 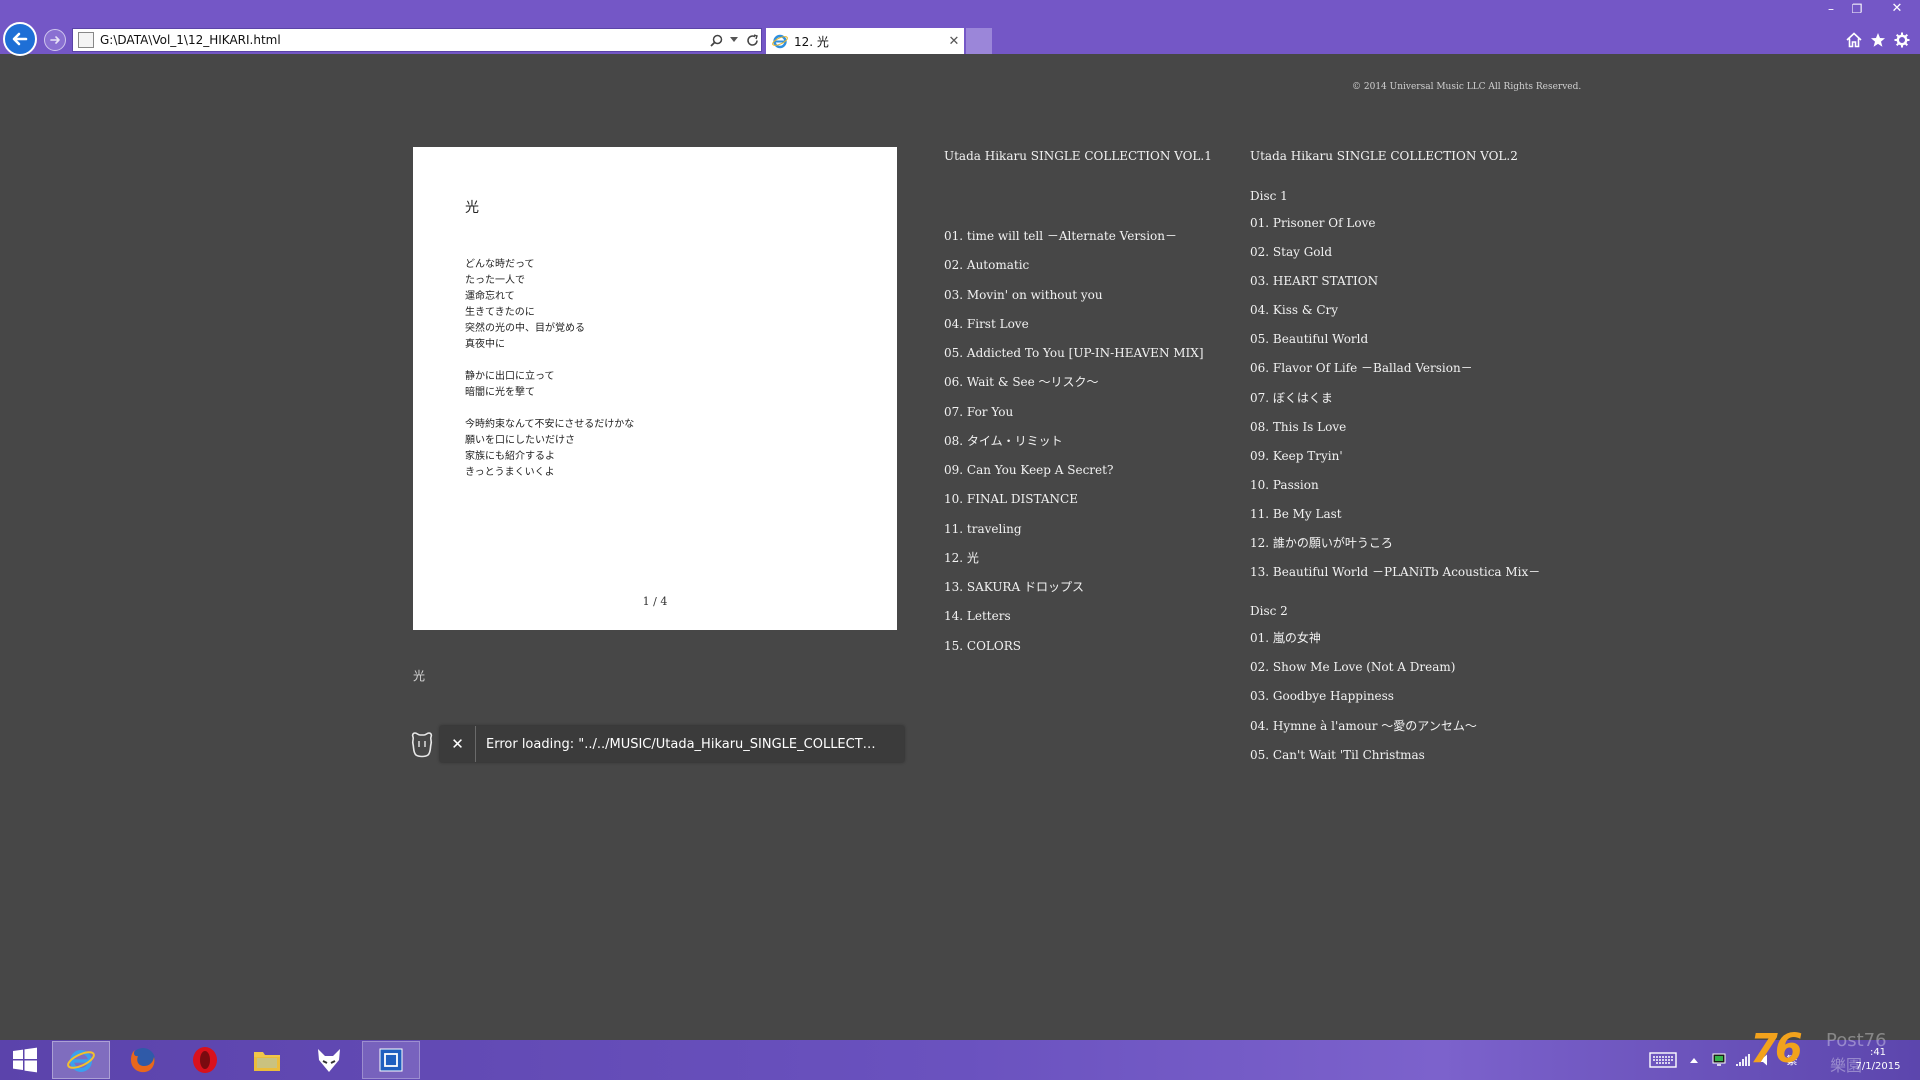 What do you see at coordinates (267, 1060) in the screenshot?
I see `taskbar-file-explorer` at bounding box center [267, 1060].